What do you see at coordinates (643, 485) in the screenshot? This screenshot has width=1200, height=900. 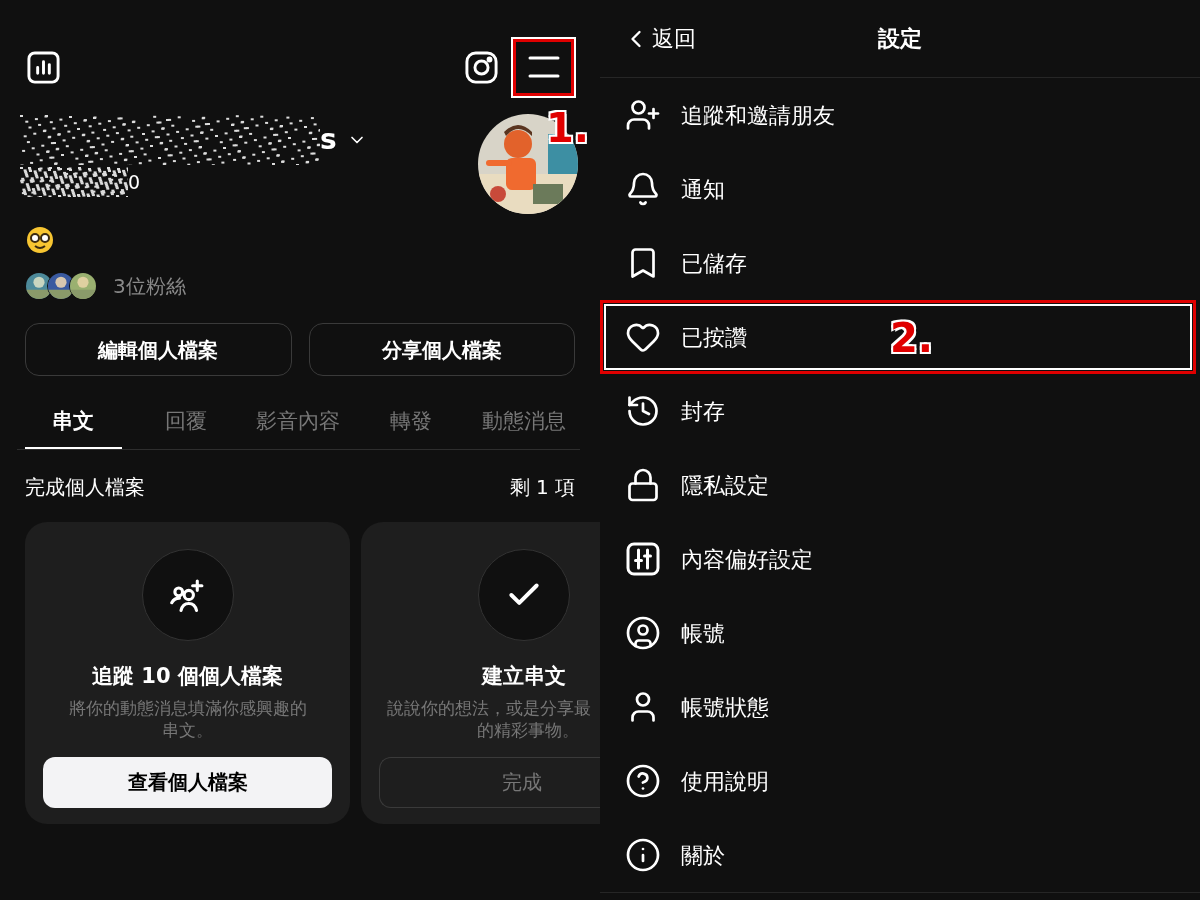 I see `lock-icon` at bounding box center [643, 485].